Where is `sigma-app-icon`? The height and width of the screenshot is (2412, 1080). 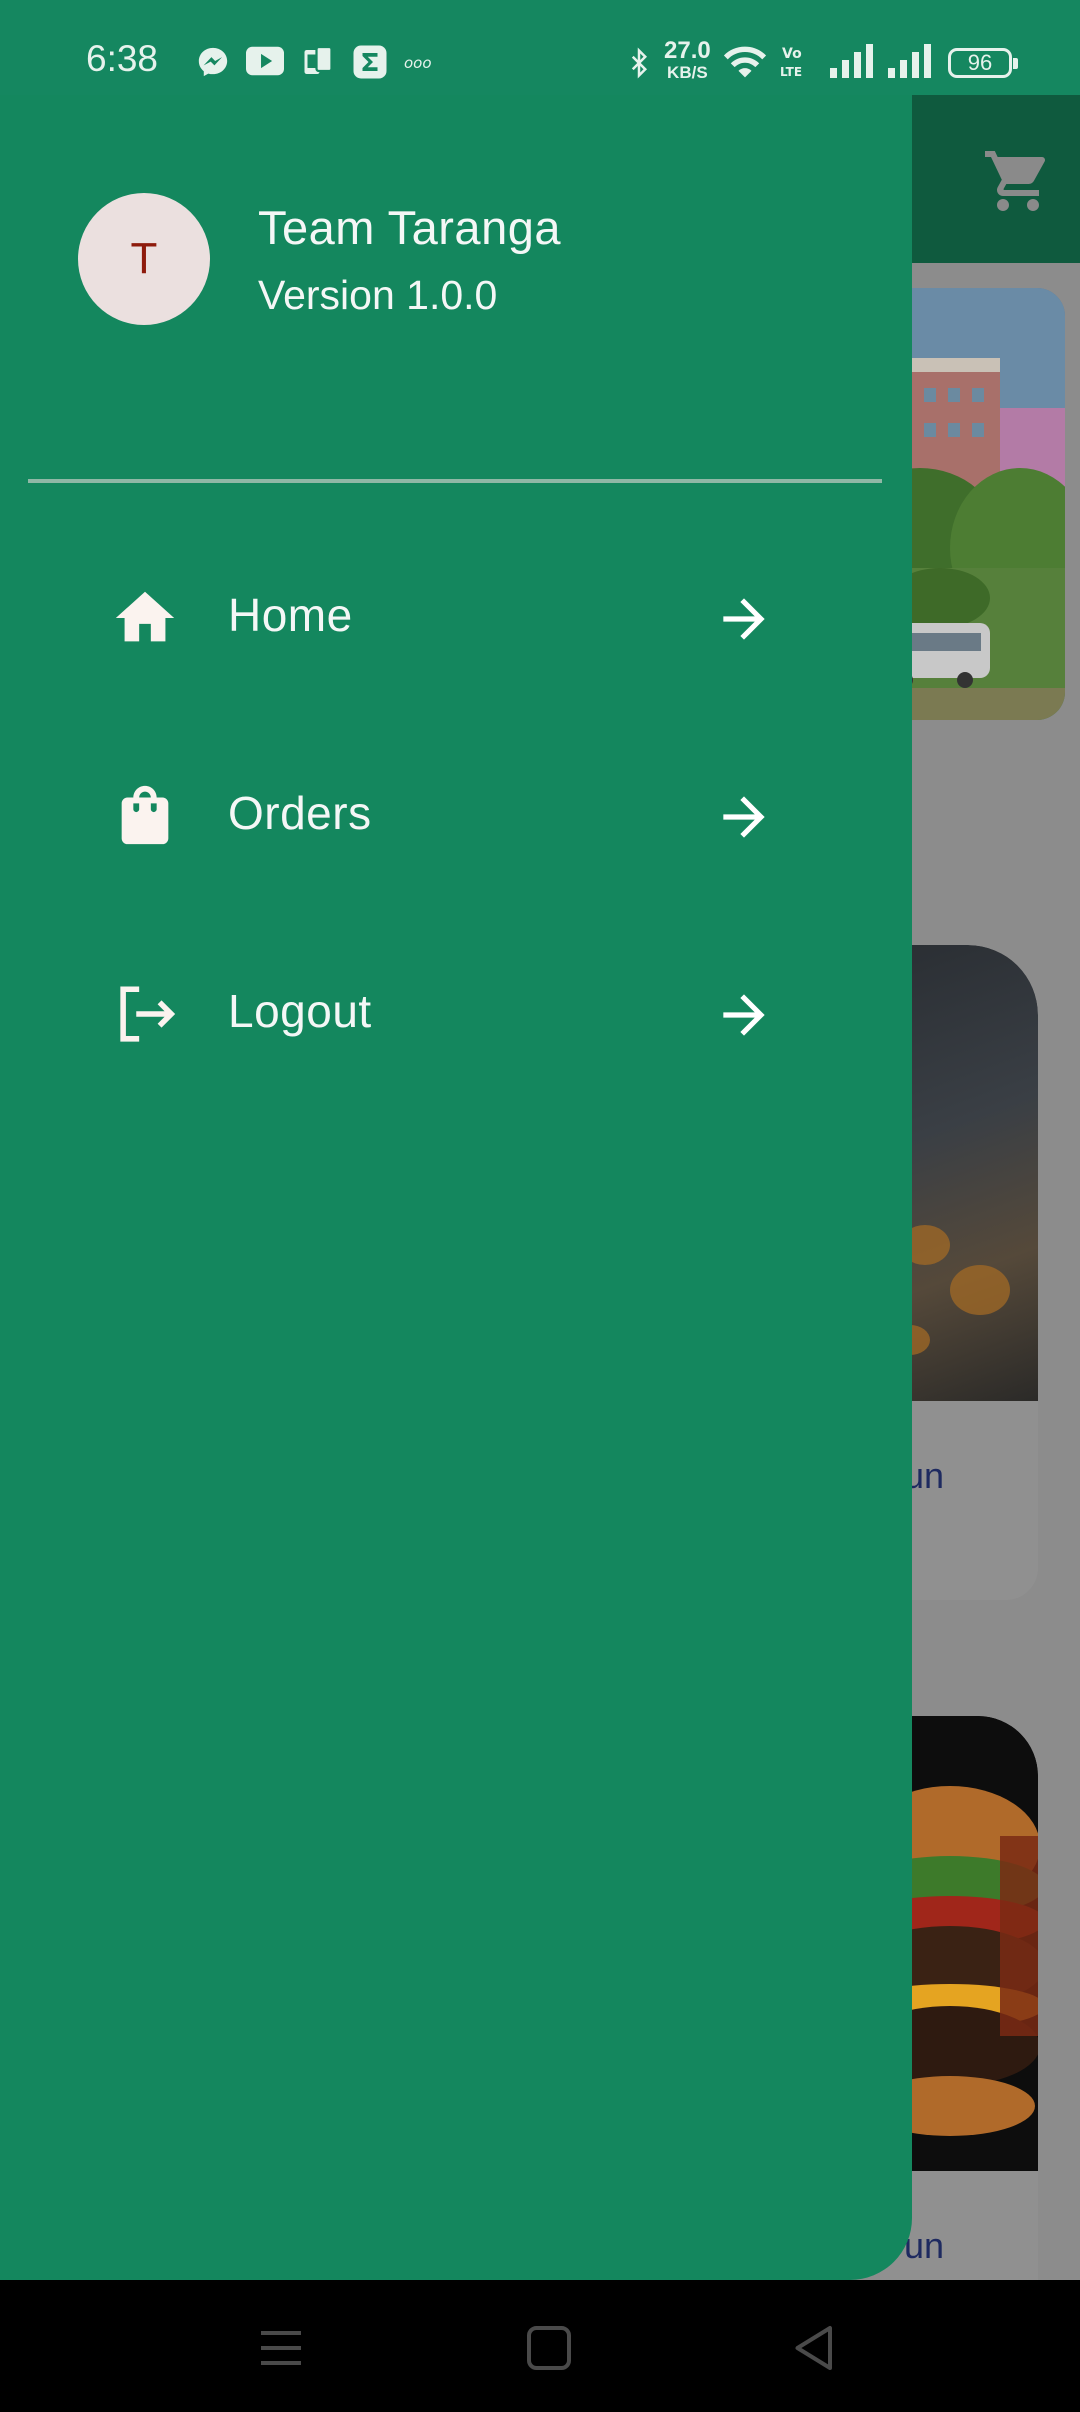 sigma-app-icon is located at coordinates (370, 62).